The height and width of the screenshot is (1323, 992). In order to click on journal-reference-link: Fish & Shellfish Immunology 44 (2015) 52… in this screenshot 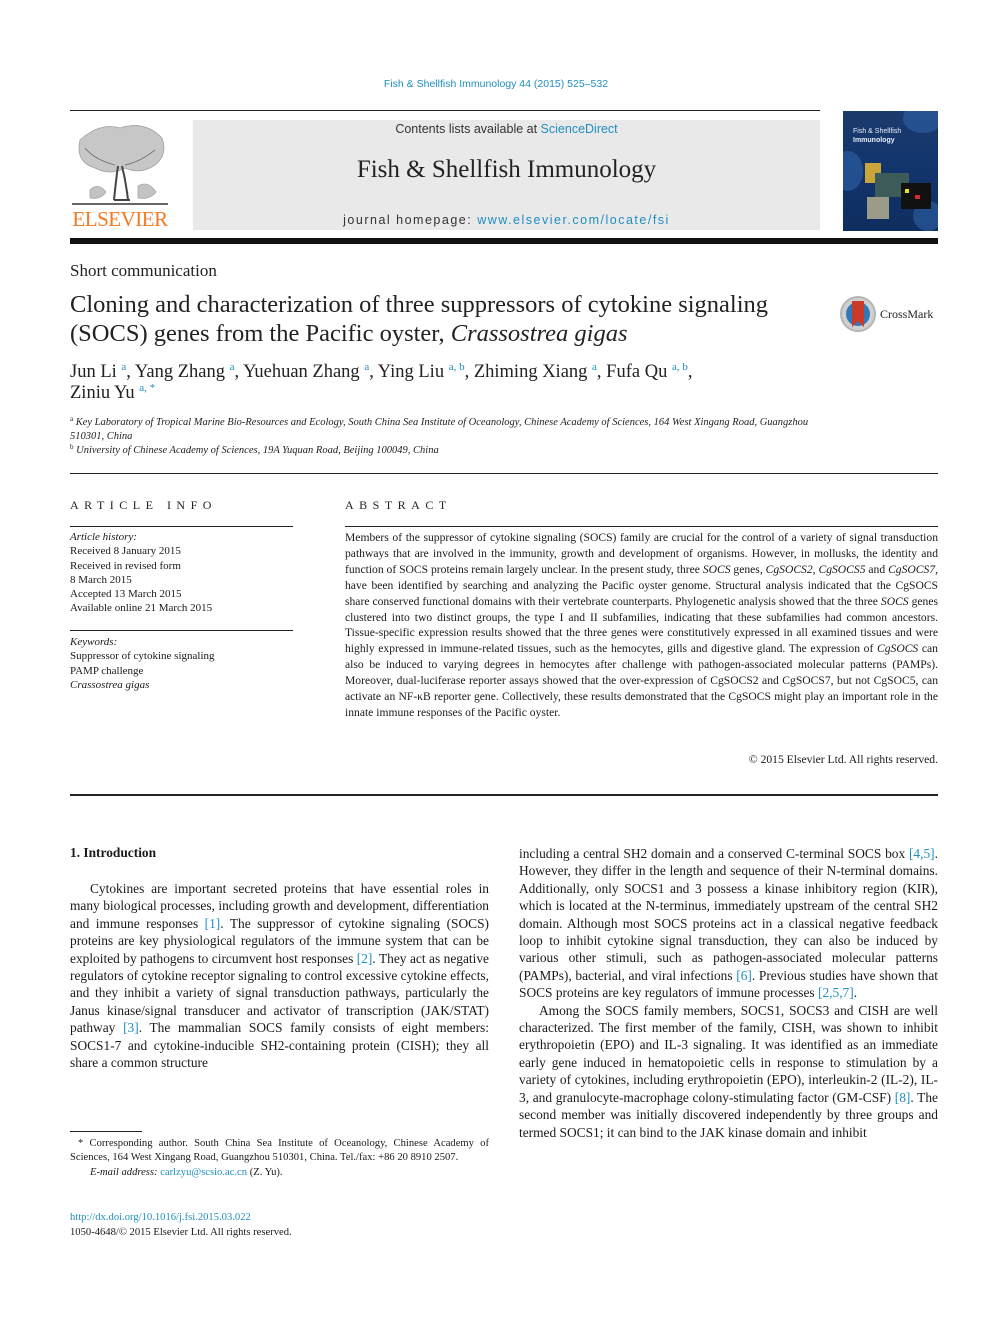, I will do `click(496, 84)`.